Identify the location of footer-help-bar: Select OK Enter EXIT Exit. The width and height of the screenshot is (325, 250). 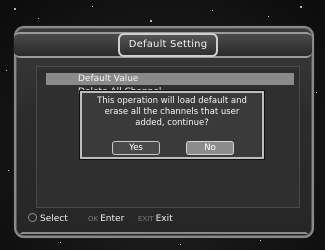
(163, 219).